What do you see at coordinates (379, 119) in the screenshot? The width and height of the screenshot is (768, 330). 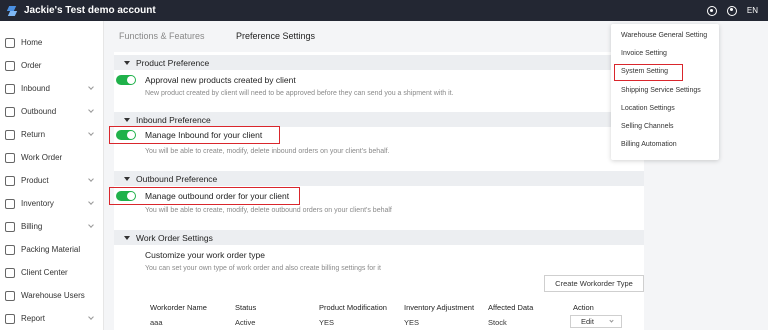 I see `inbound-preference-header: Inbound Preference` at bounding box center [379, 119].